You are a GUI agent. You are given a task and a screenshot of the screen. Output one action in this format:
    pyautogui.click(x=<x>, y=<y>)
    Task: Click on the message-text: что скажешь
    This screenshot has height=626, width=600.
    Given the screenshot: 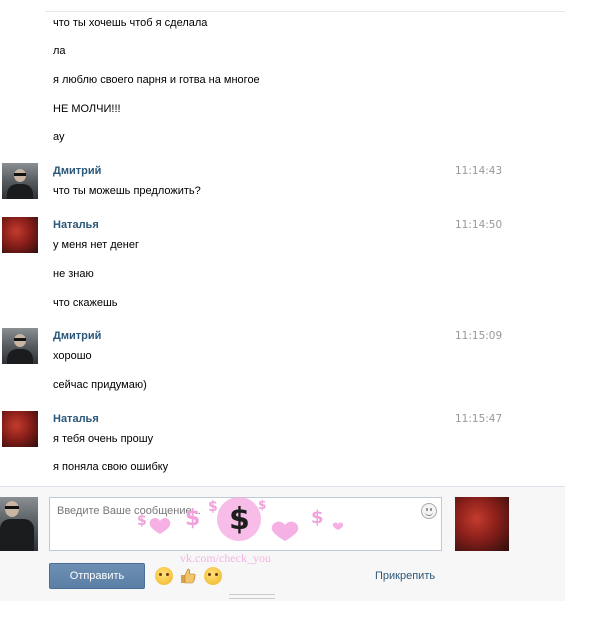 What is the action you would take?
    pyautogui.click(x=85, y=303)
    